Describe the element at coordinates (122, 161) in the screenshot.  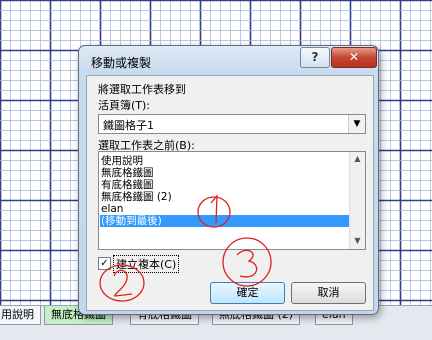
I see `list-item: 使用說明` at that location.